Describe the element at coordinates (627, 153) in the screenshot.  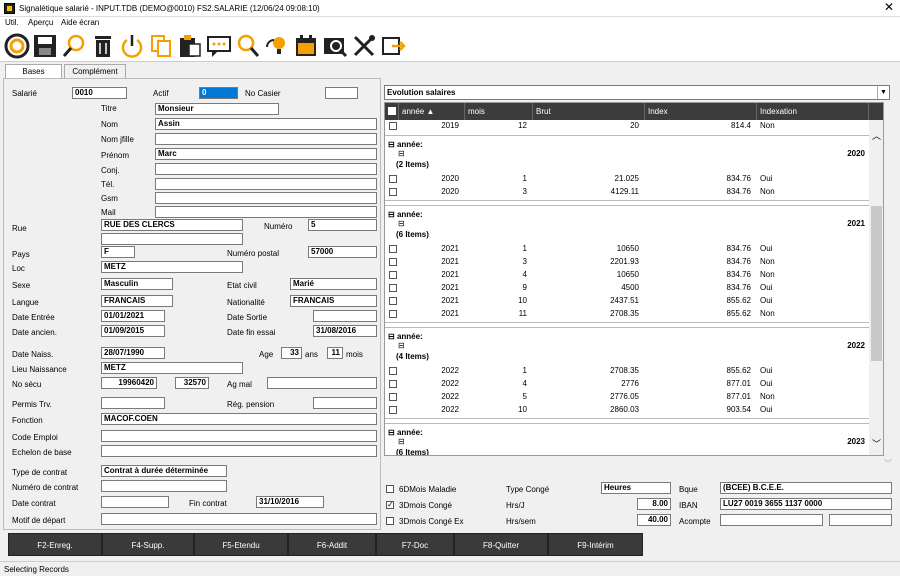
I see `group-header: ⊟ année: ⊟ 2020 (2 Items)` at that location.